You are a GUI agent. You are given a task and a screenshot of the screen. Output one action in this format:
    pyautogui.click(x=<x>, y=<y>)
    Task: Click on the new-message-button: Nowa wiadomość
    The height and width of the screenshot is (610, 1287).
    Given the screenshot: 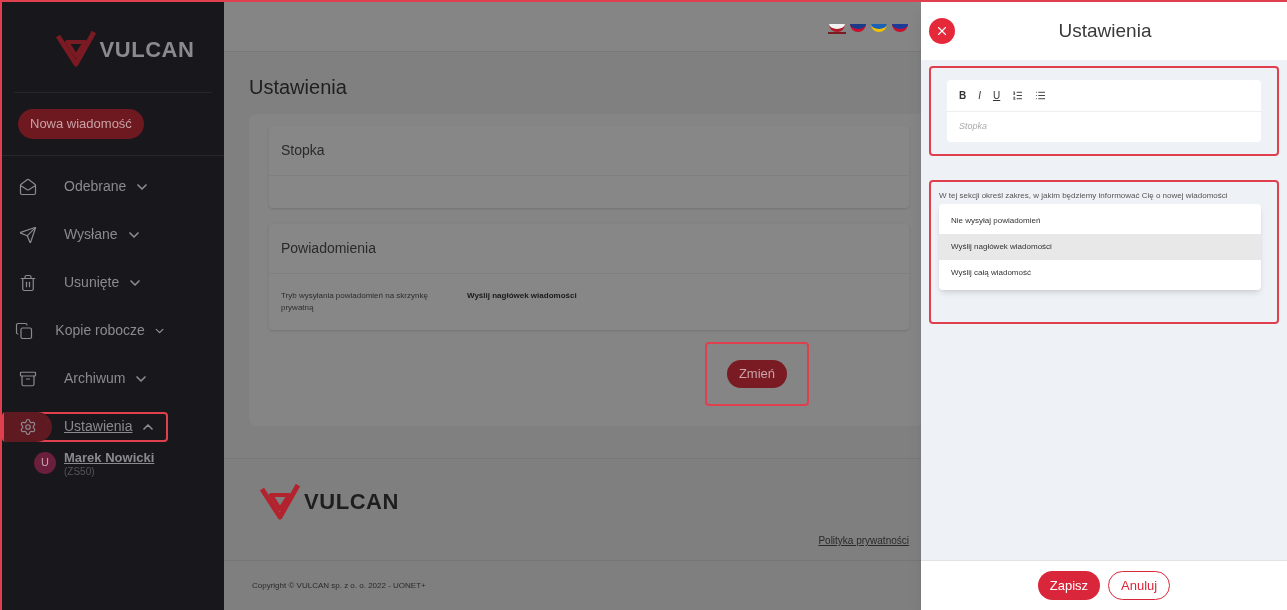 What is the action you would take?
    pyautogui.click(x=81, y=124)
    